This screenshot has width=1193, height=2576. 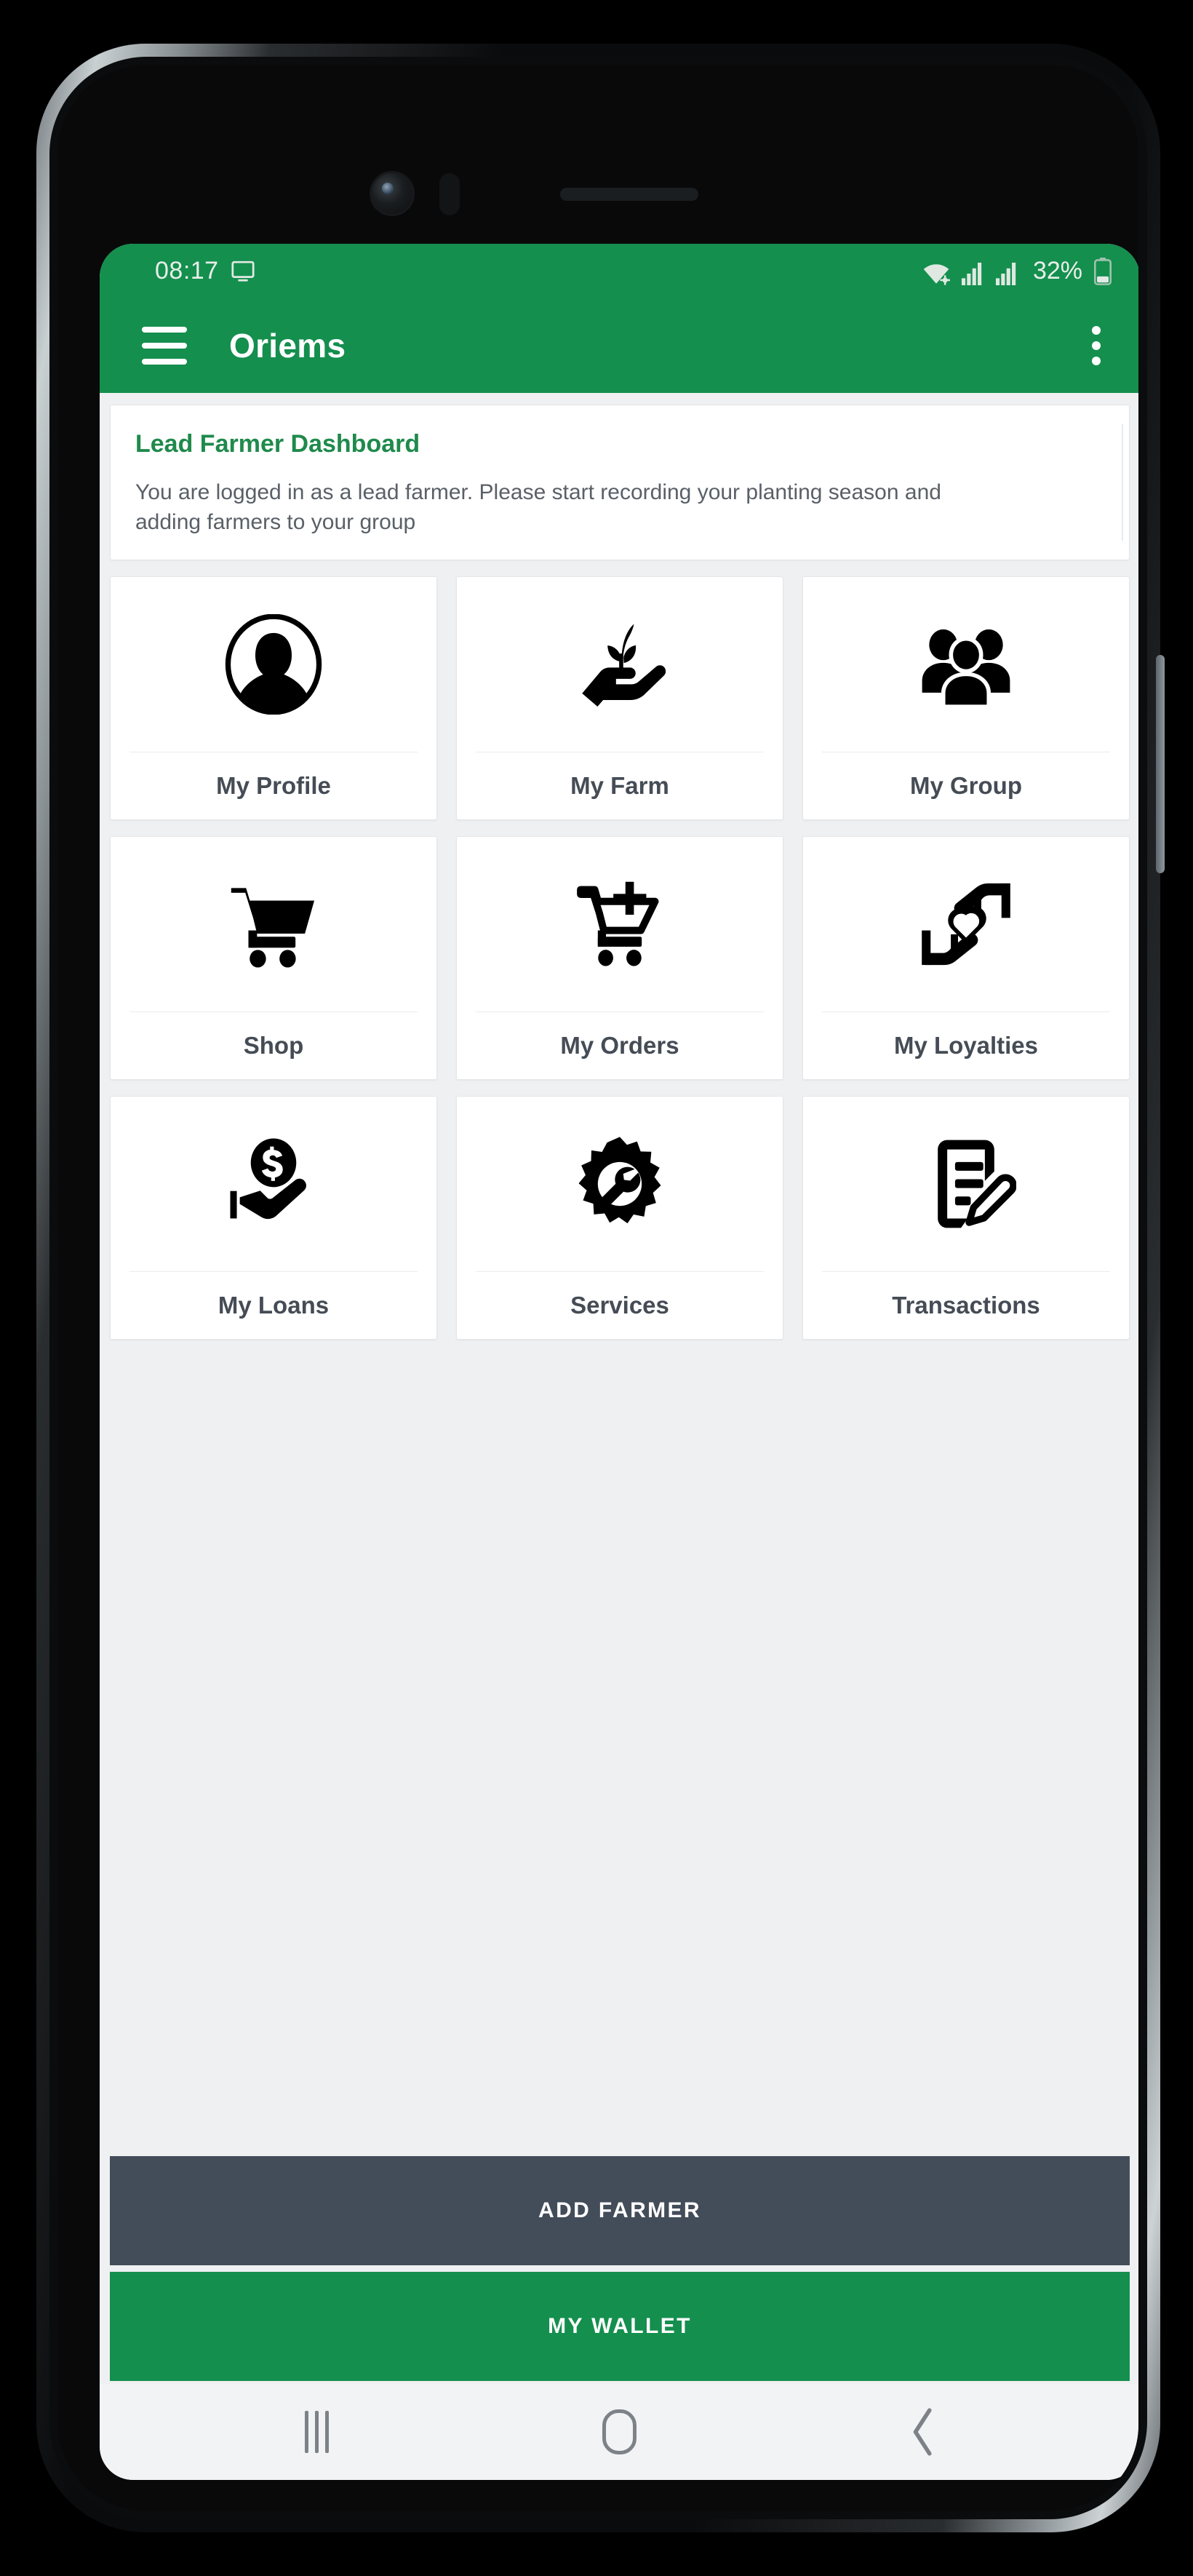 I want to click on tile-label: My Orders, so click(x=619, y=1045).